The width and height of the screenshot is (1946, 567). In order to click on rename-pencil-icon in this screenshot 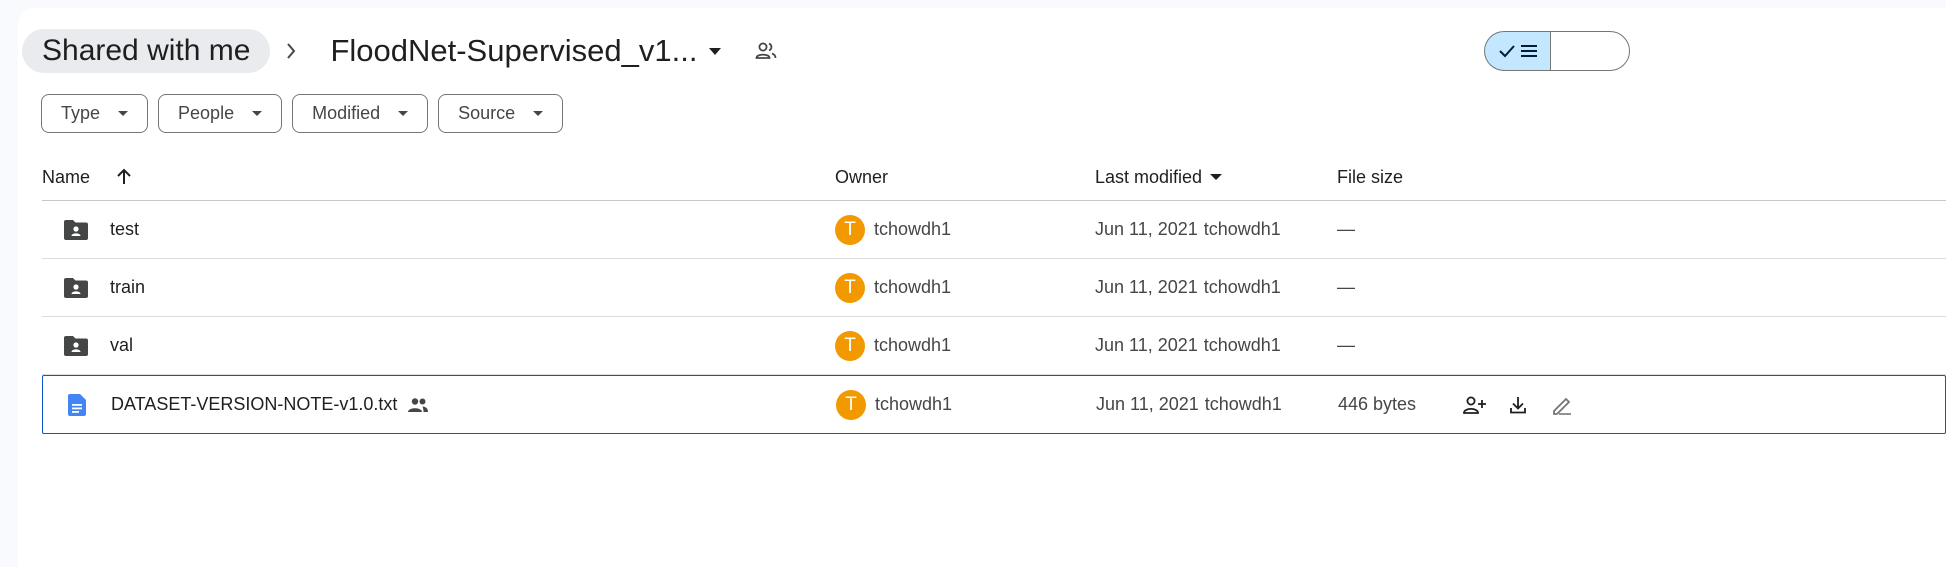, I will do `click(1562, 405)`.